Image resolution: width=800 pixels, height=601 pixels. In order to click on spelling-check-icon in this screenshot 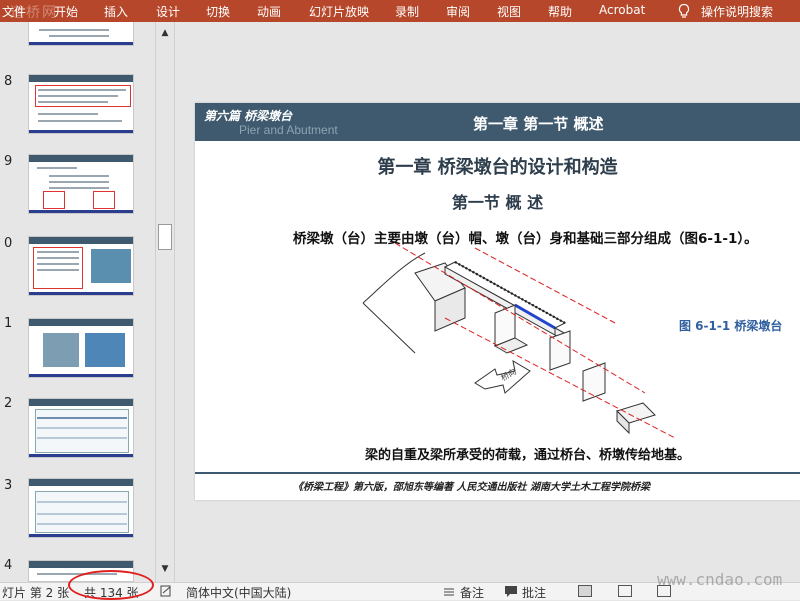, I will do `click(166, 591)`.